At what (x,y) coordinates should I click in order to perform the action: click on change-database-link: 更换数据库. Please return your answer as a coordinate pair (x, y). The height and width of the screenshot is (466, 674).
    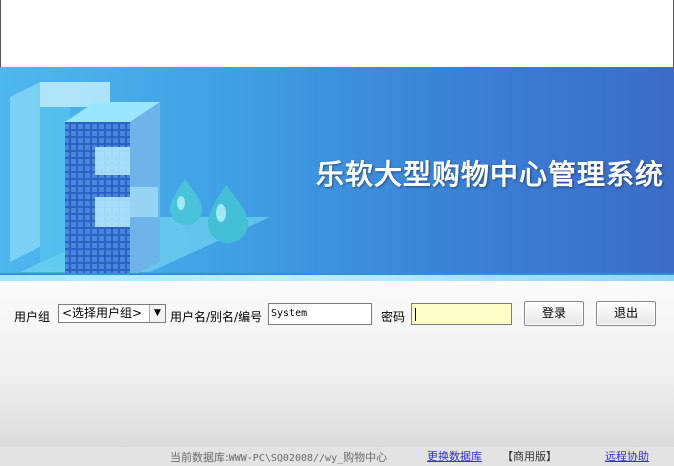
    Looking at the image, I should click on (454, 456).